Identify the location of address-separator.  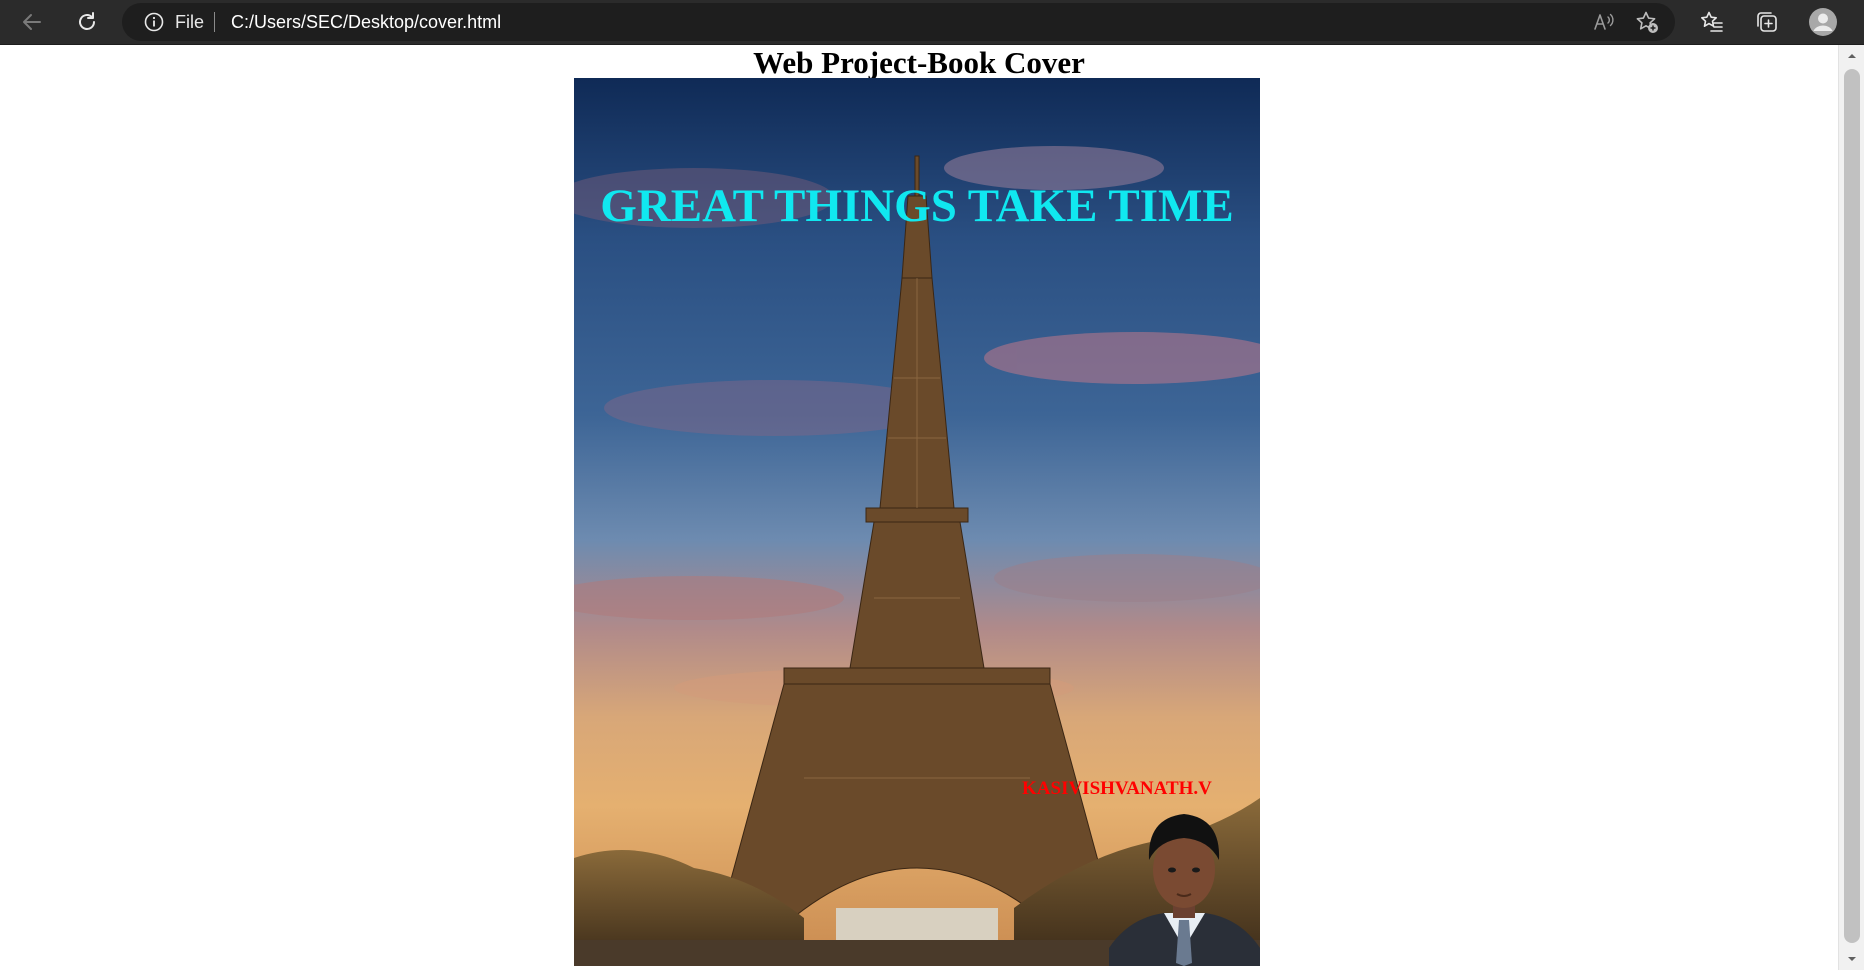
(214, 22).